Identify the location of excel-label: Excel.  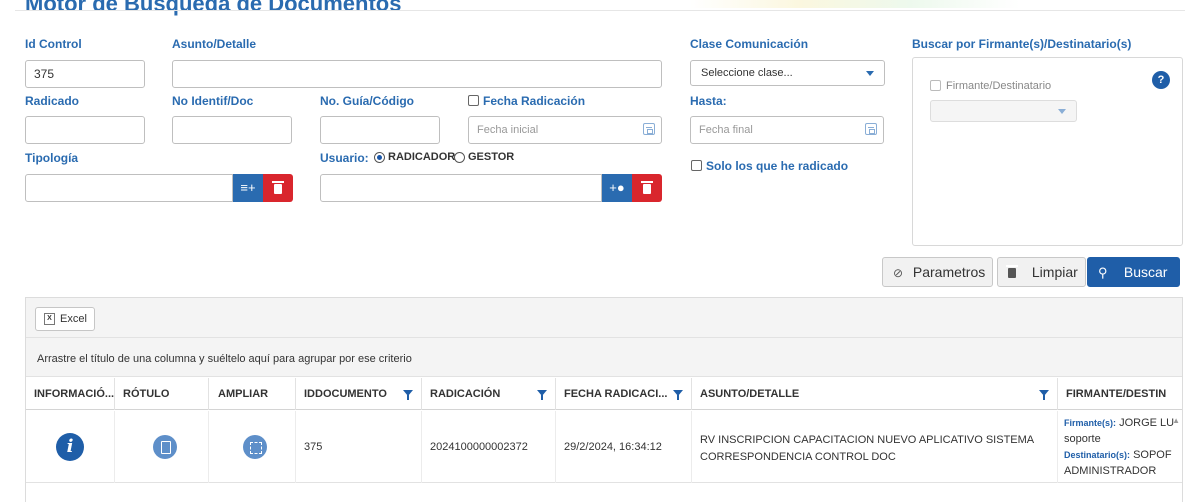
(73, 319).